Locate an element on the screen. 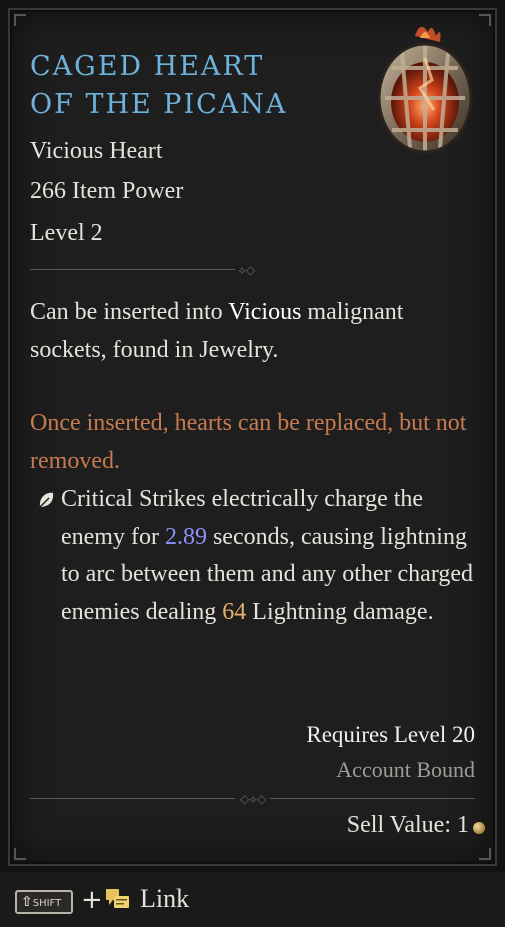 This screenshot has height=927, width=505. chat-icon is located at coordinates (118, 900).